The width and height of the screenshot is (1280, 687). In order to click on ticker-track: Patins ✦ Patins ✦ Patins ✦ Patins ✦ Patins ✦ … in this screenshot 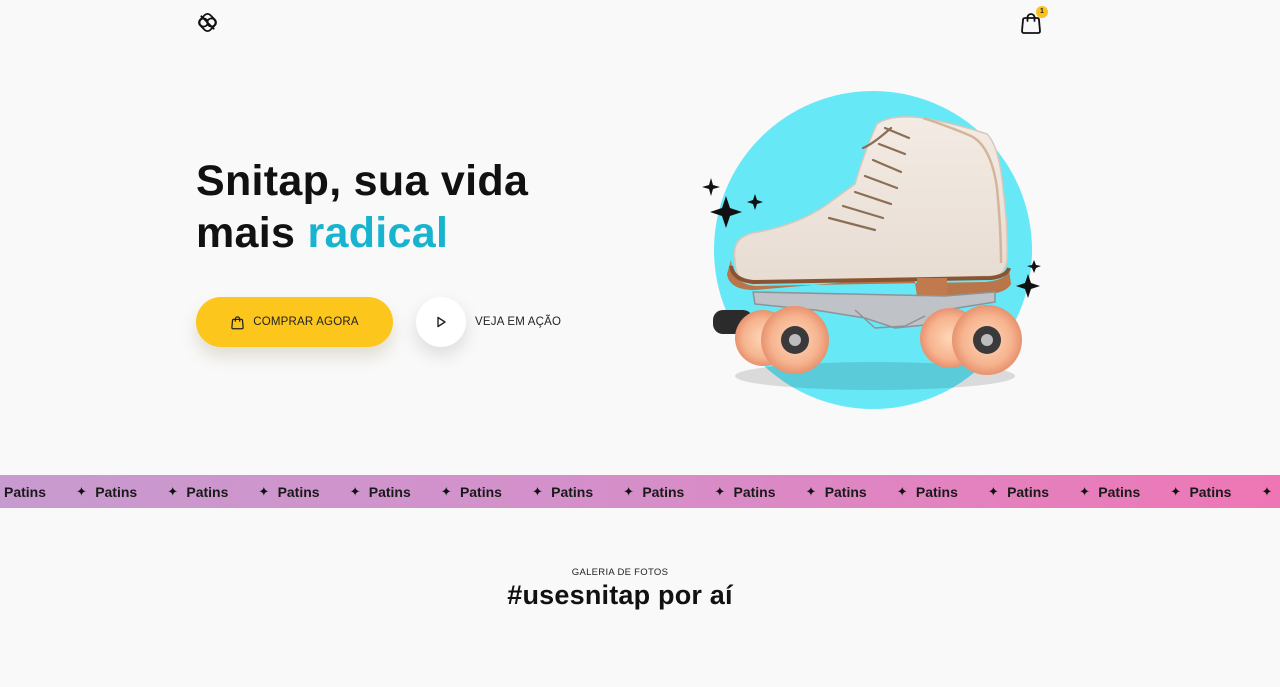, I will do `click(642, 491)`.